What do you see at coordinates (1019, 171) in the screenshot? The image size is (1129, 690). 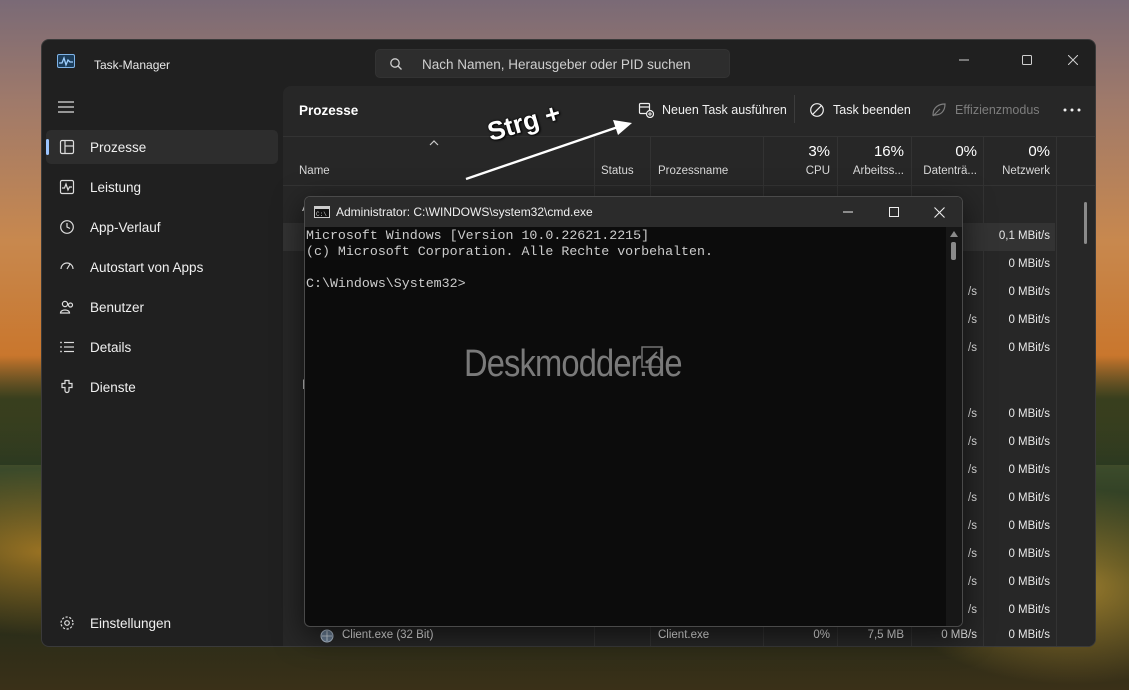 I see `column-header-network: Netzwerk` at bounding box center [1019, 171].